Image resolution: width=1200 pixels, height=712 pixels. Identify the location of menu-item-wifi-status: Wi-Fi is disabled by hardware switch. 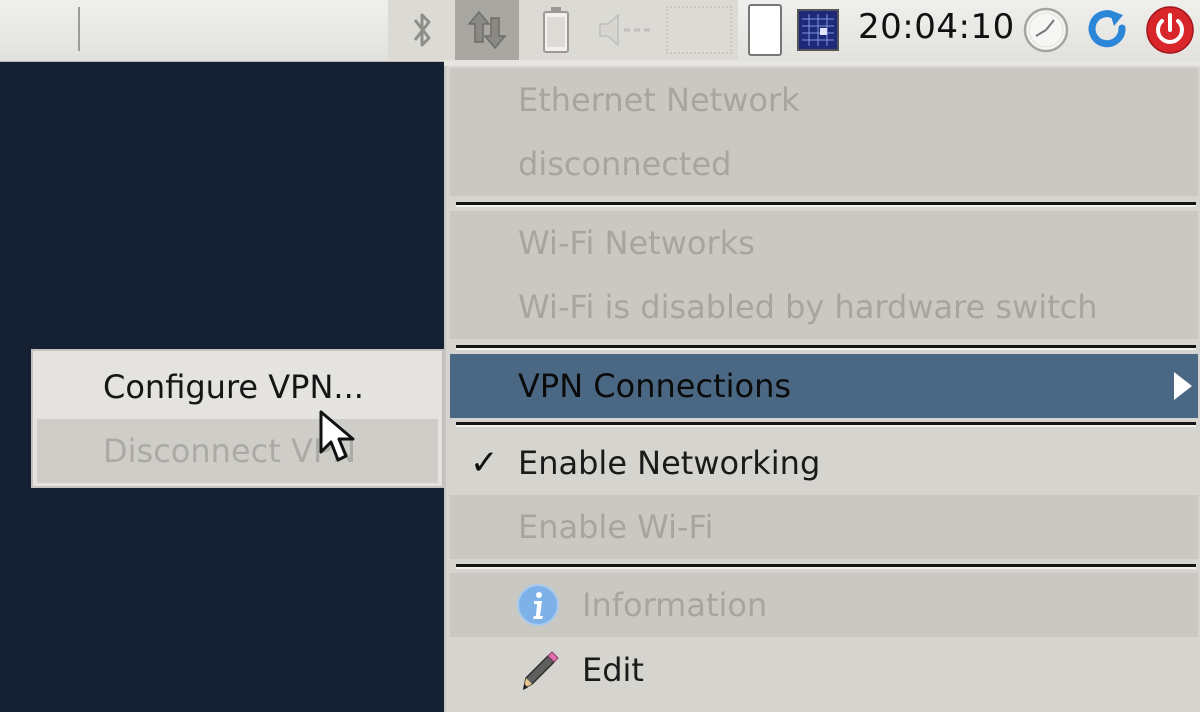
(824, 307).